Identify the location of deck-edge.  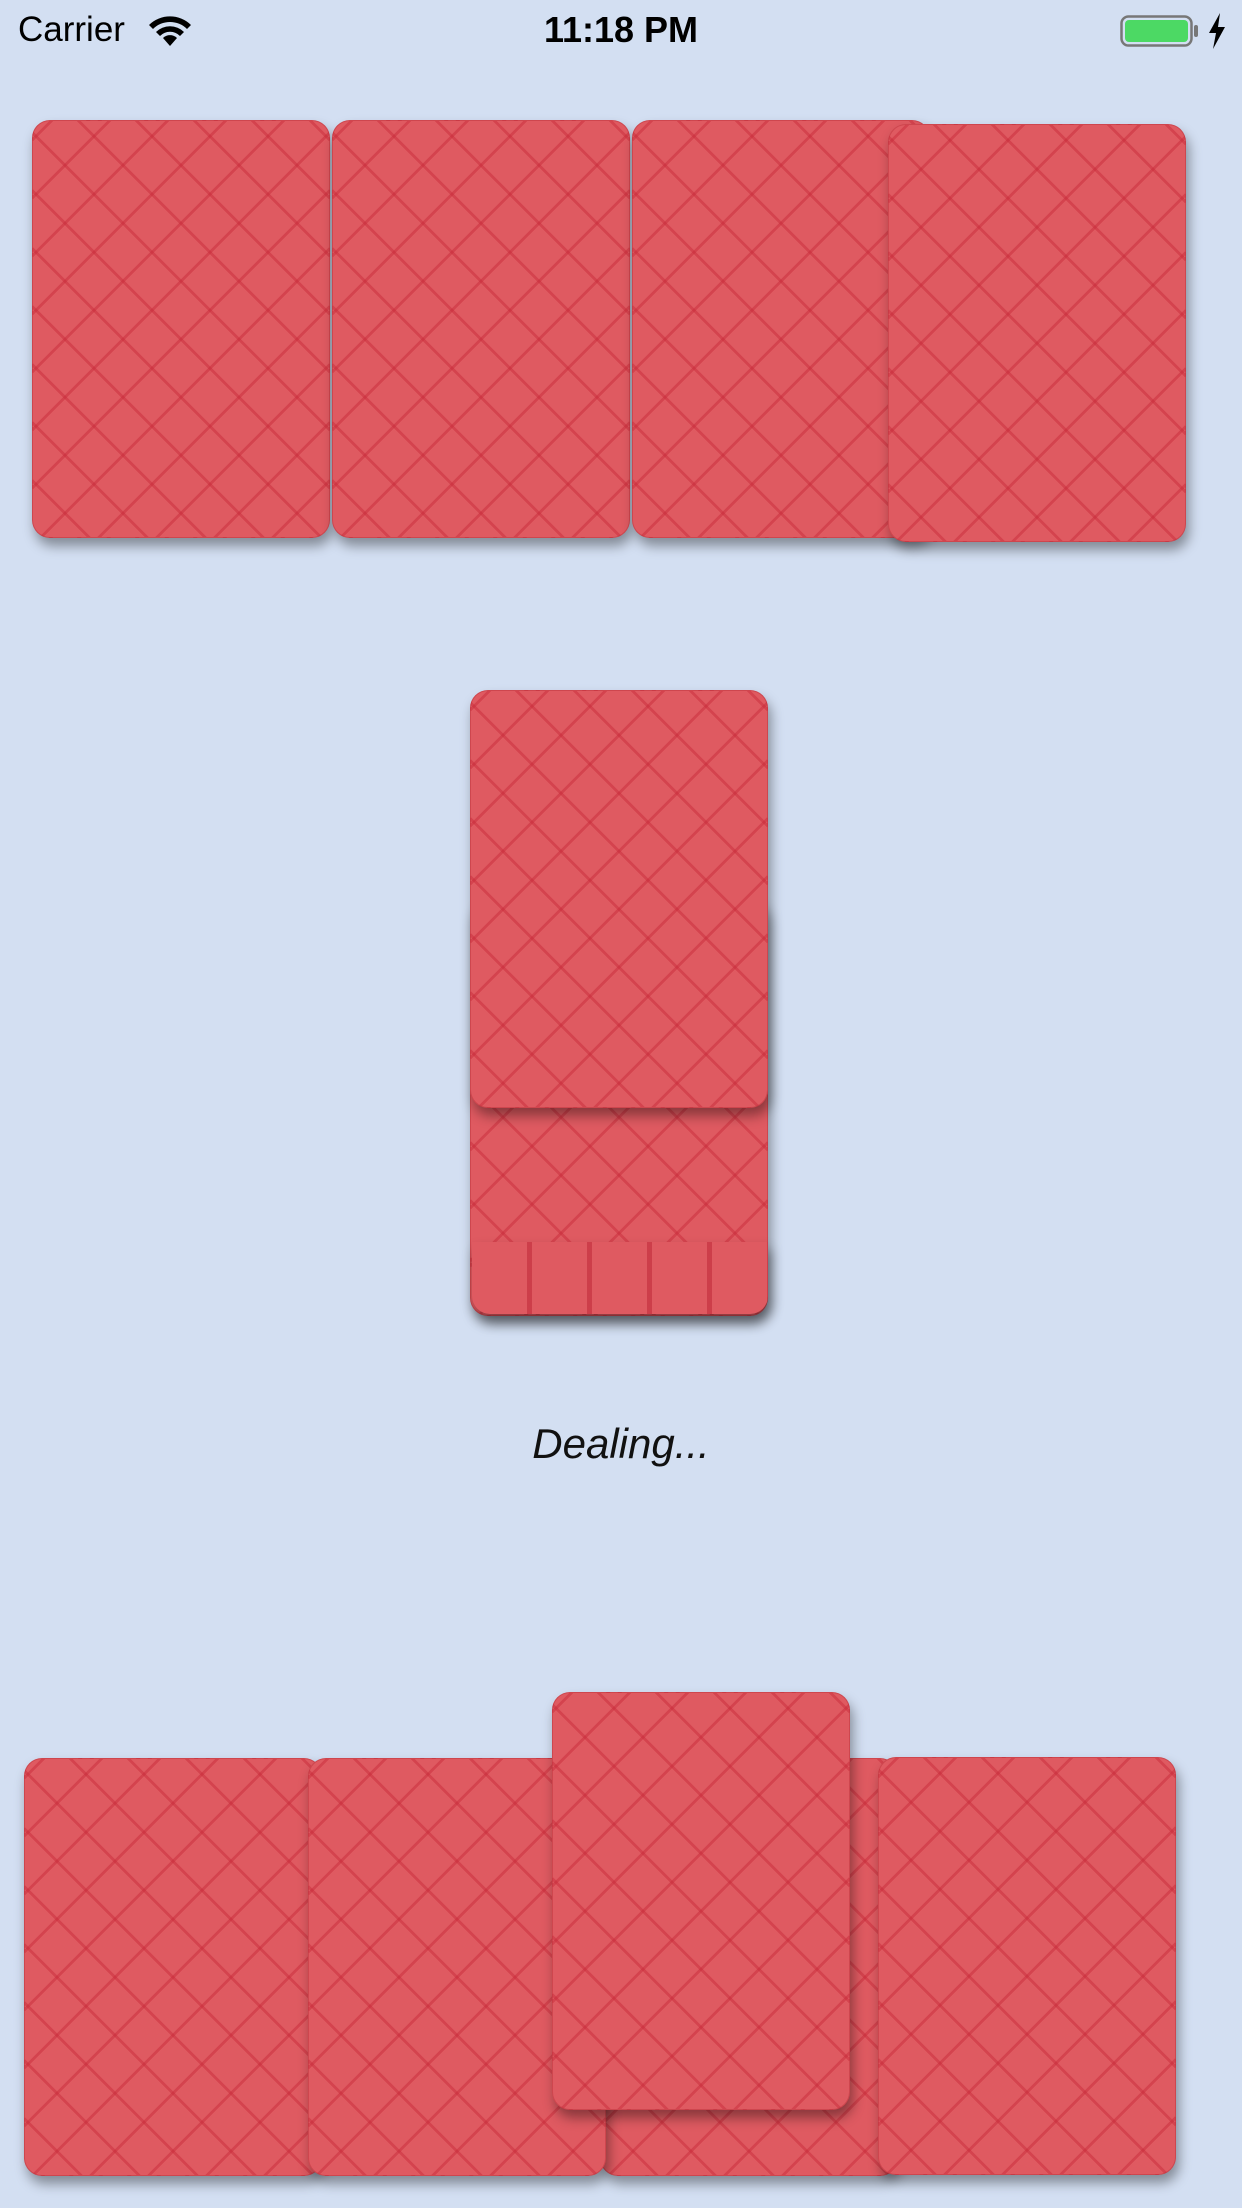
(620, 1278).